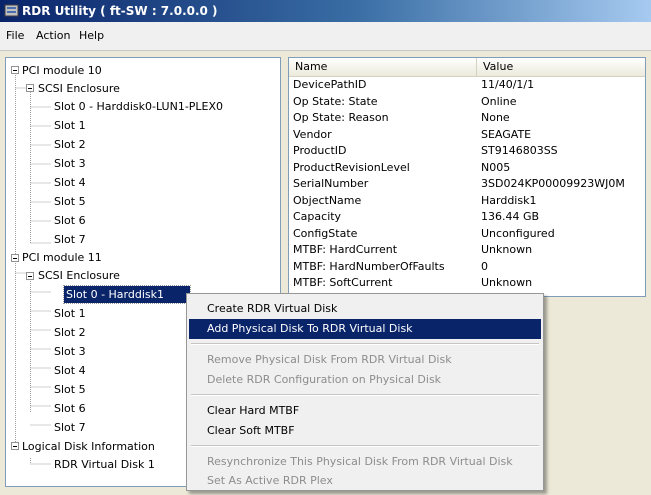  I want to click on table-row: ObjectName Harddisk1, so click(467, 201).